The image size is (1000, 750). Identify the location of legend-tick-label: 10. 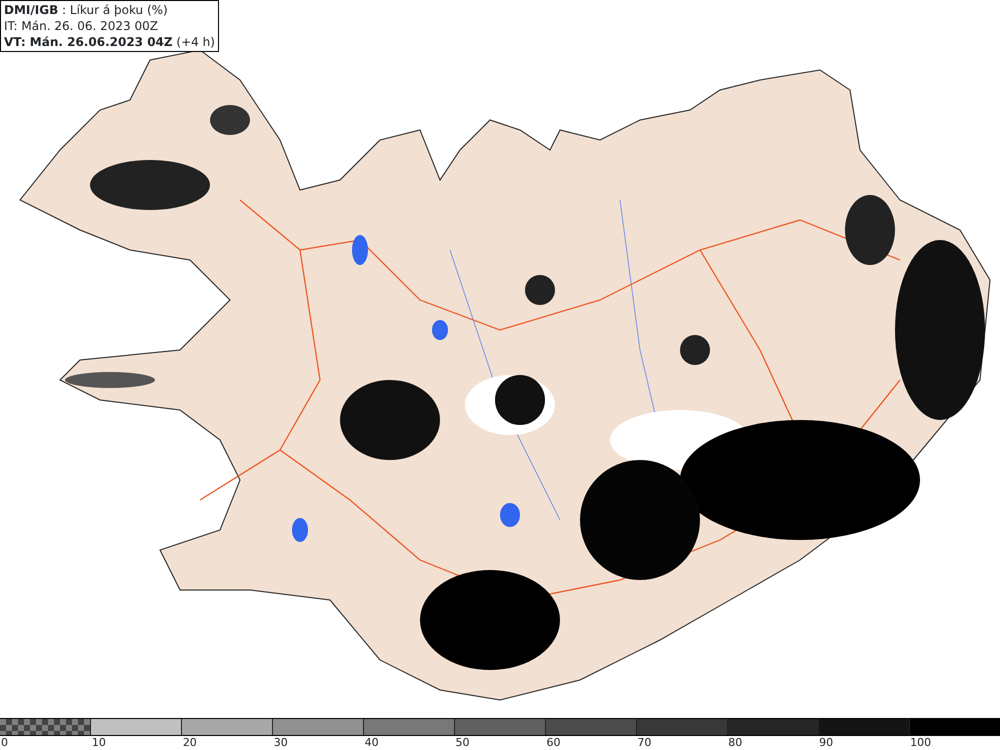
(99, 742).